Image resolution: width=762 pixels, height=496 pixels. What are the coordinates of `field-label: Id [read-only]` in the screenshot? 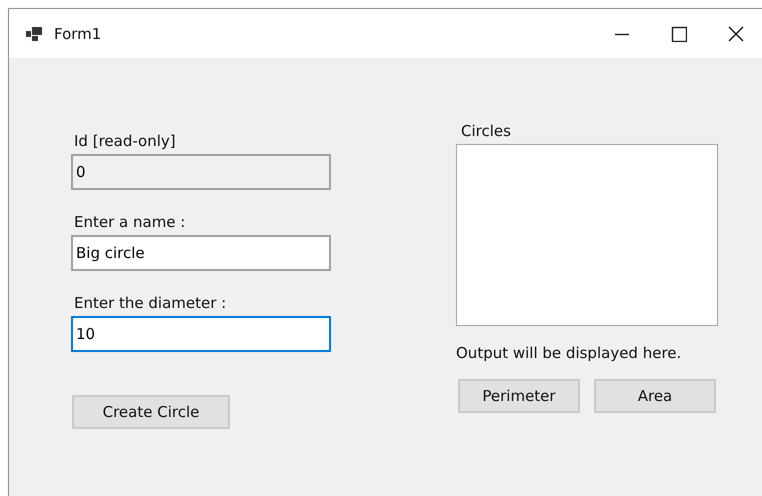 It's located at (125, 141).